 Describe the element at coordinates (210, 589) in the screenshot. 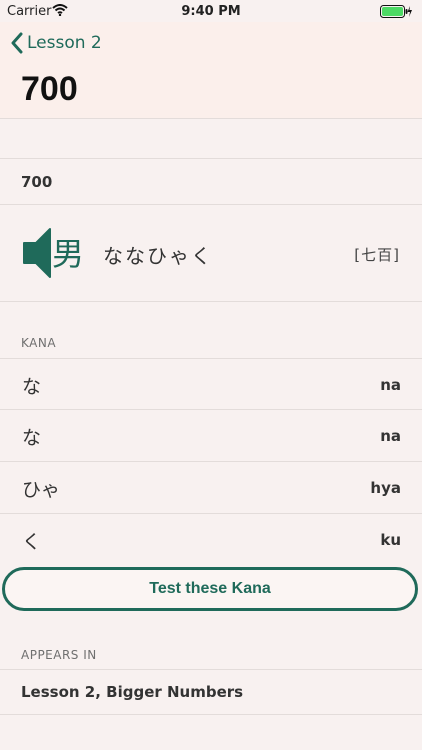

I see `test-kana-button: Test these Kana` at that location.